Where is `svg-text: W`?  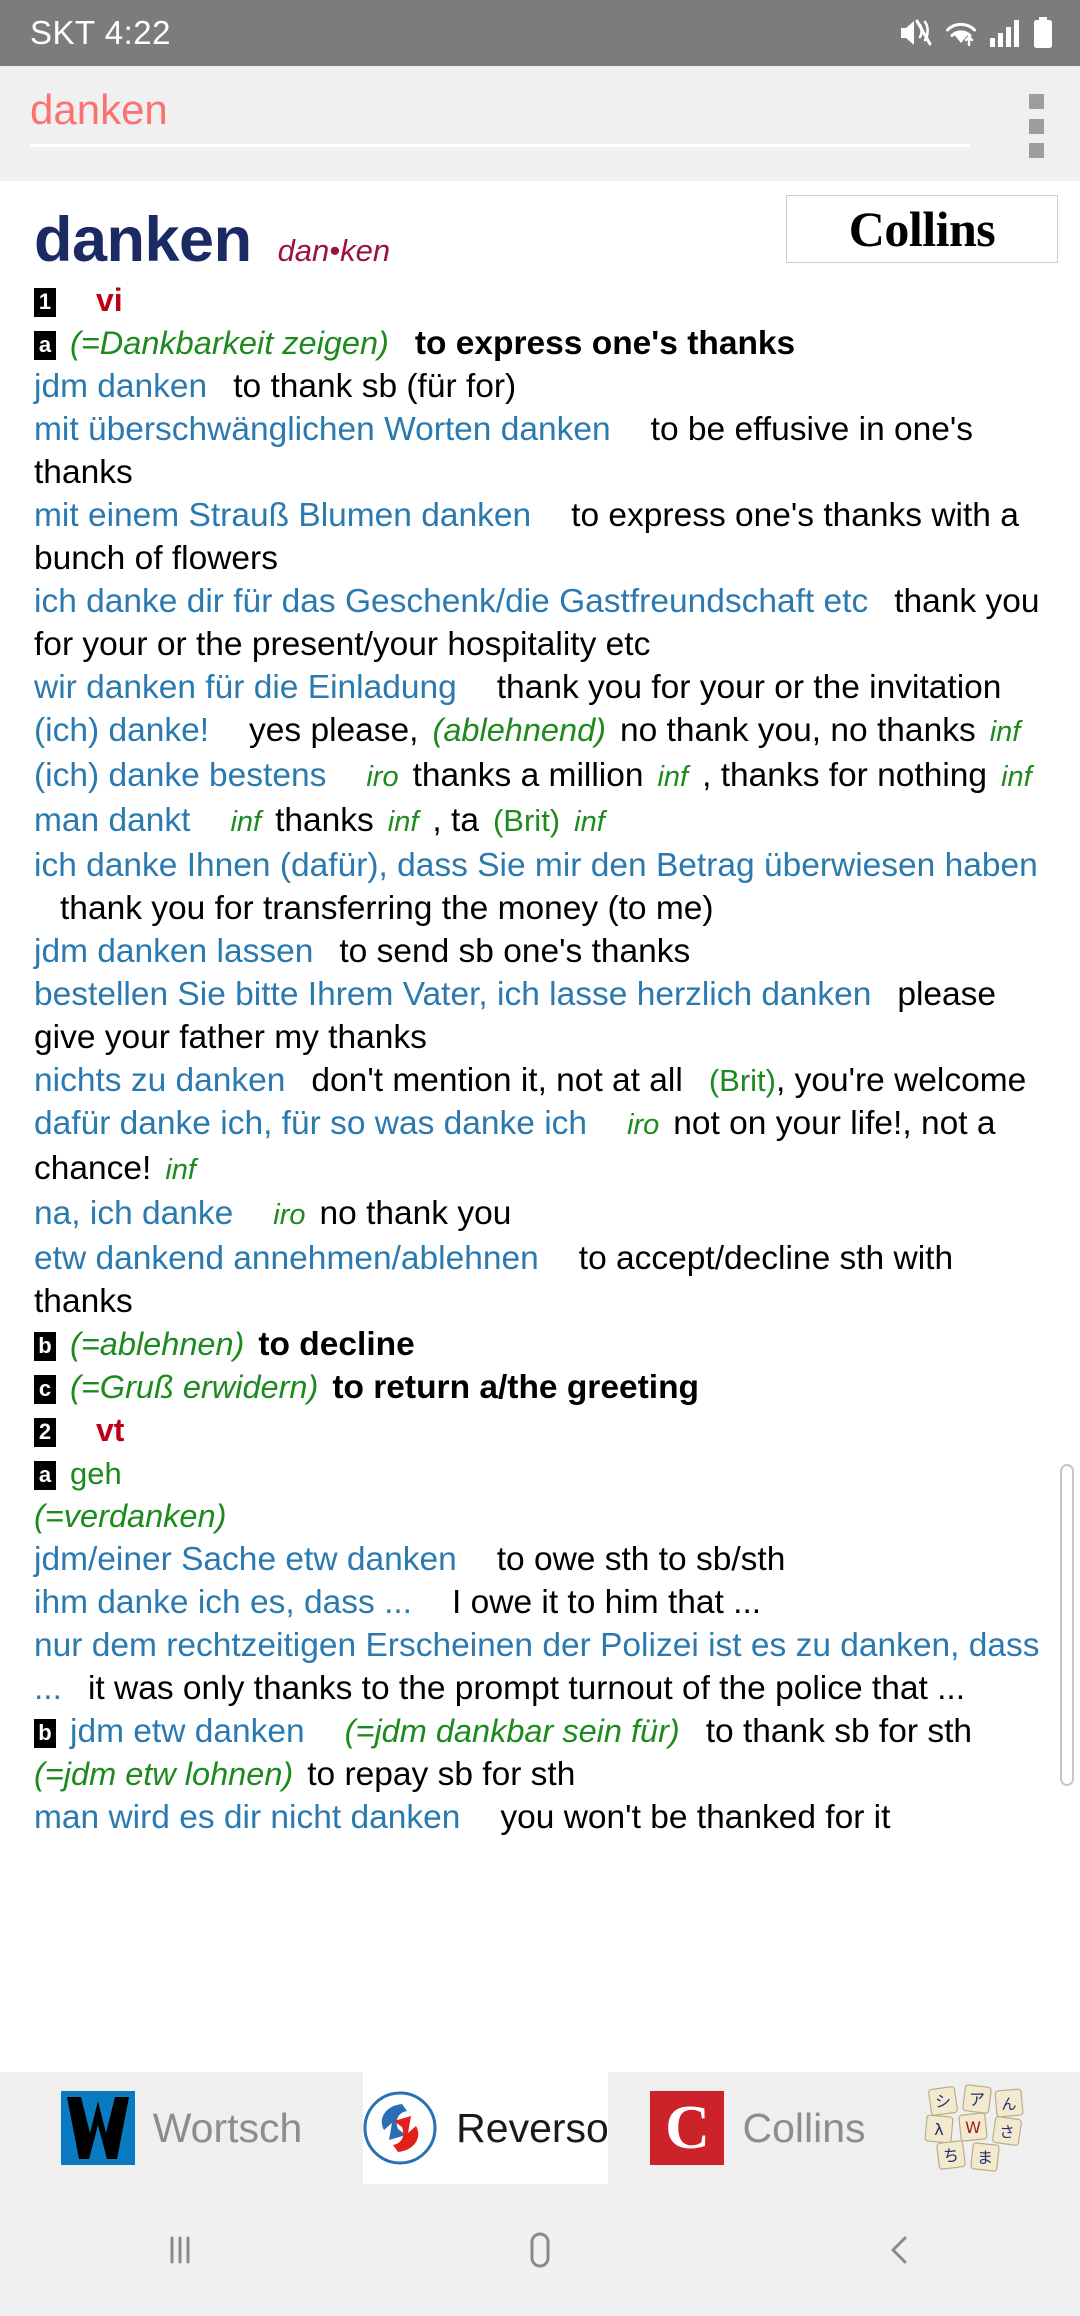
svg-text: W is located at coordinates (973, 2127).